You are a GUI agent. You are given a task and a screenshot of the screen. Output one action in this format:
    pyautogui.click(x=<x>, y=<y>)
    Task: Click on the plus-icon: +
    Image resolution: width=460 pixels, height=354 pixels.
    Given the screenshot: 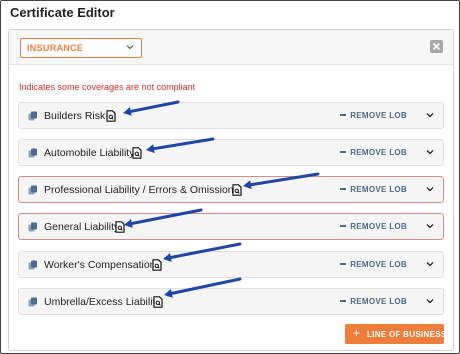 What is the action you would take?
    pyautogui.click(x=357, y=333)
    